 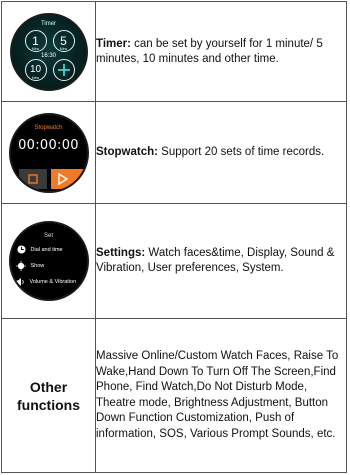 I want to click on timer-watch-screen: Timer 1 Mins 5 Mins 16:30 10 Mins, so click(x=48, y=51).